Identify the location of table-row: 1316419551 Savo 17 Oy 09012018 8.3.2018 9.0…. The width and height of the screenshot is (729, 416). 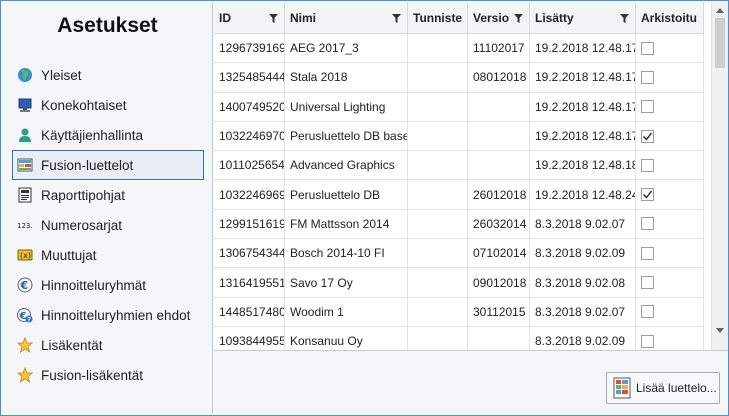
(459, 283).